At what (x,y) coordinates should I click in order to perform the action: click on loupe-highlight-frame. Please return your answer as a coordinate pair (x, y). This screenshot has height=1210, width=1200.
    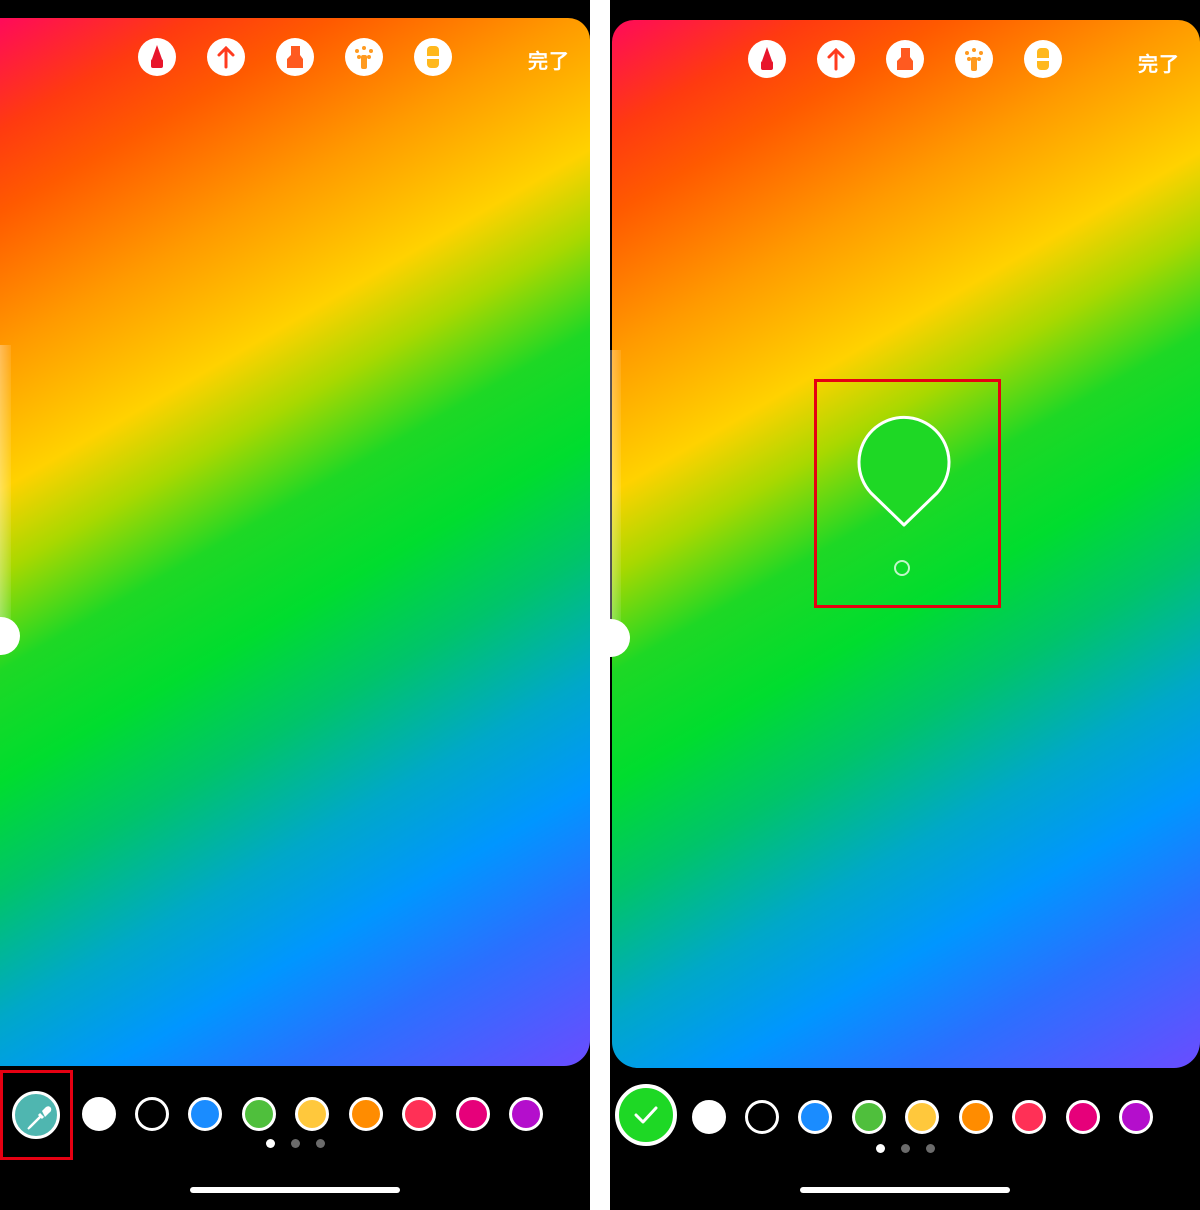
    Looking at the image, I should click on (907, 493).